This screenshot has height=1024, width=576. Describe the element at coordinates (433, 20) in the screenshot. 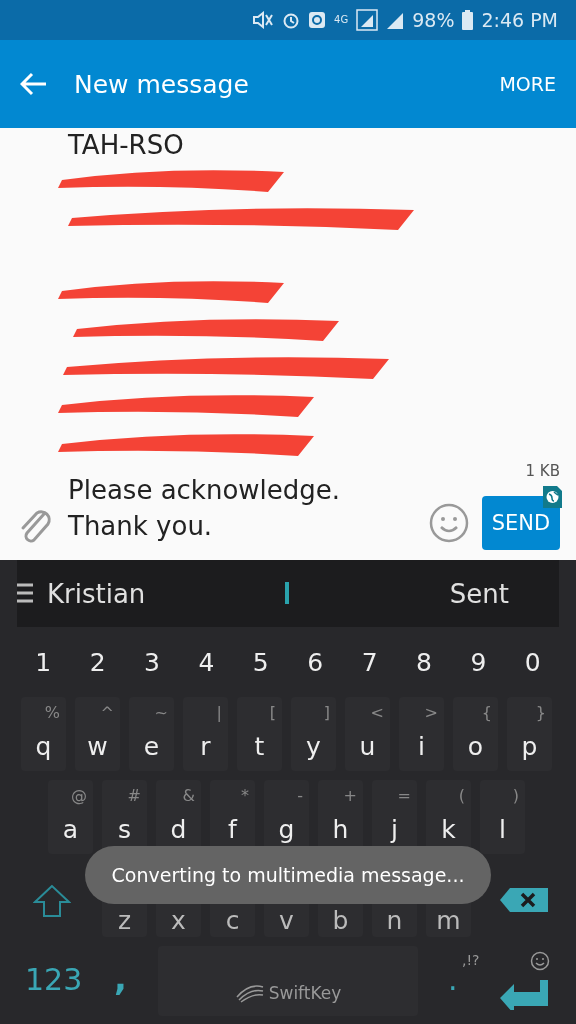

I see `battery-level: 98%` at that location.